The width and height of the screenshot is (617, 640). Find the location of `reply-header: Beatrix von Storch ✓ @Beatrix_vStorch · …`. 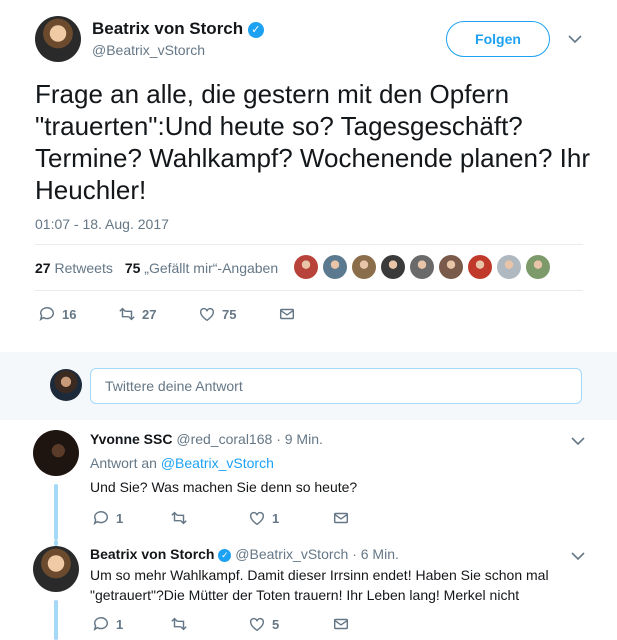

reply-header: Beatrix von Storch ✓ @Beatrix_vStorch · … is located at coordinates (244, 554).